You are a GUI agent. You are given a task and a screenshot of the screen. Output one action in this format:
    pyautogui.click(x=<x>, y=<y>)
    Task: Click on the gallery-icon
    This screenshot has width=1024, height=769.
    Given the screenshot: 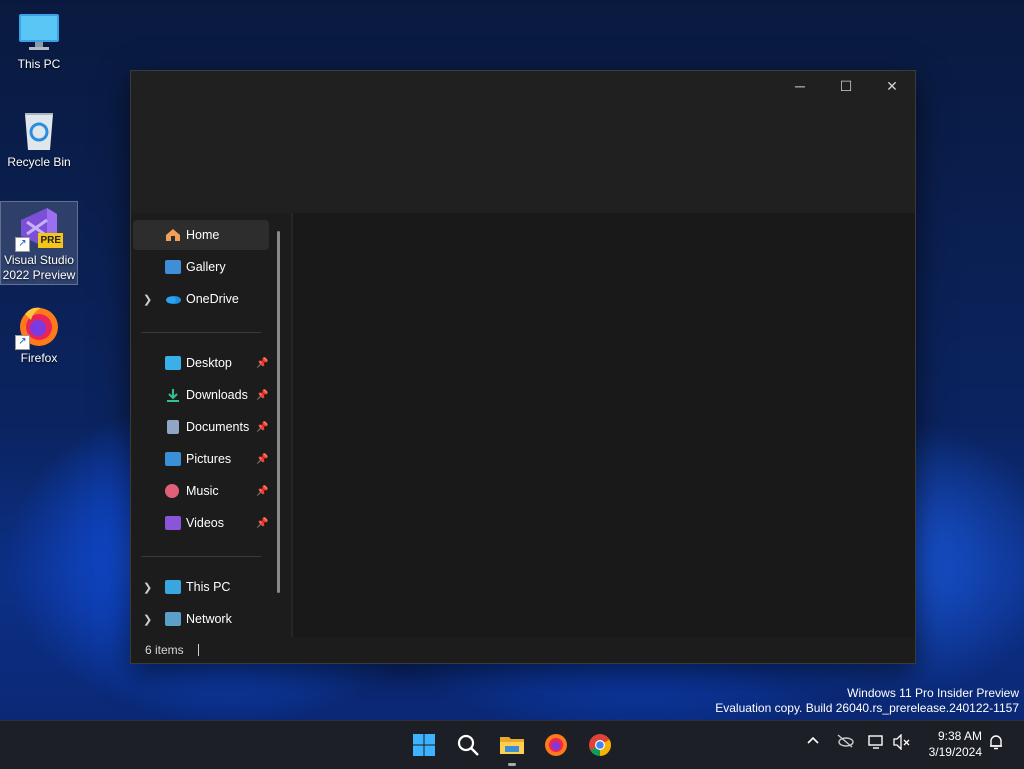 What is the action you would take?
    pyautogui.click(x=173, y=267)
    